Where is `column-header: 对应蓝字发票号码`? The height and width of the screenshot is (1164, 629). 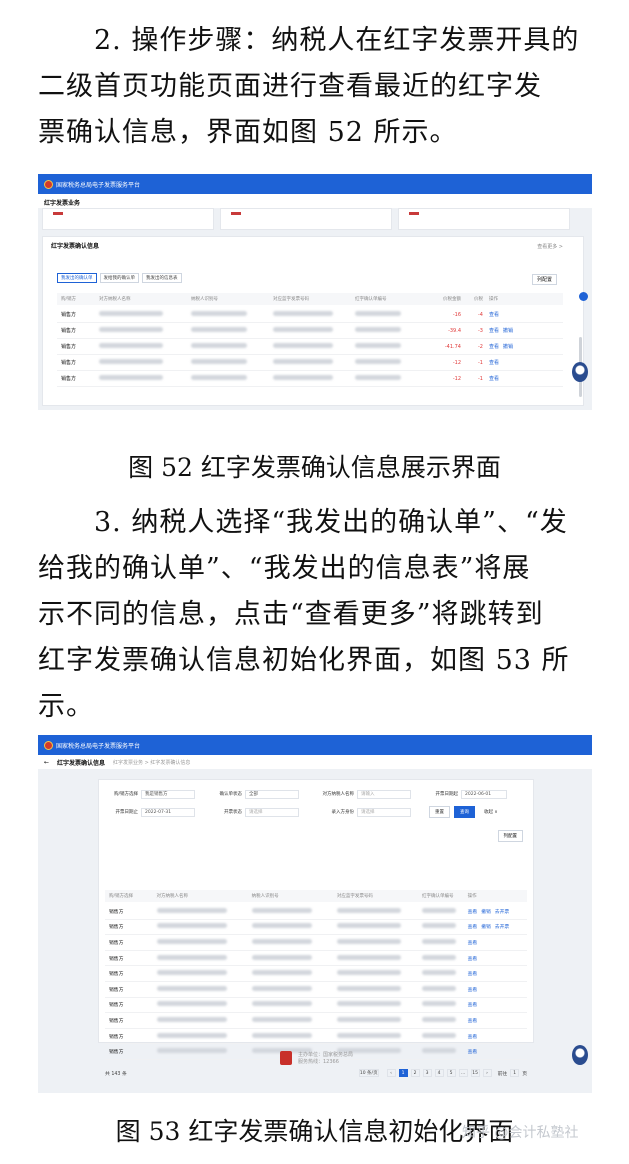 column-header: 对应蓝字发票号码 is located at coordinates (291, 299).